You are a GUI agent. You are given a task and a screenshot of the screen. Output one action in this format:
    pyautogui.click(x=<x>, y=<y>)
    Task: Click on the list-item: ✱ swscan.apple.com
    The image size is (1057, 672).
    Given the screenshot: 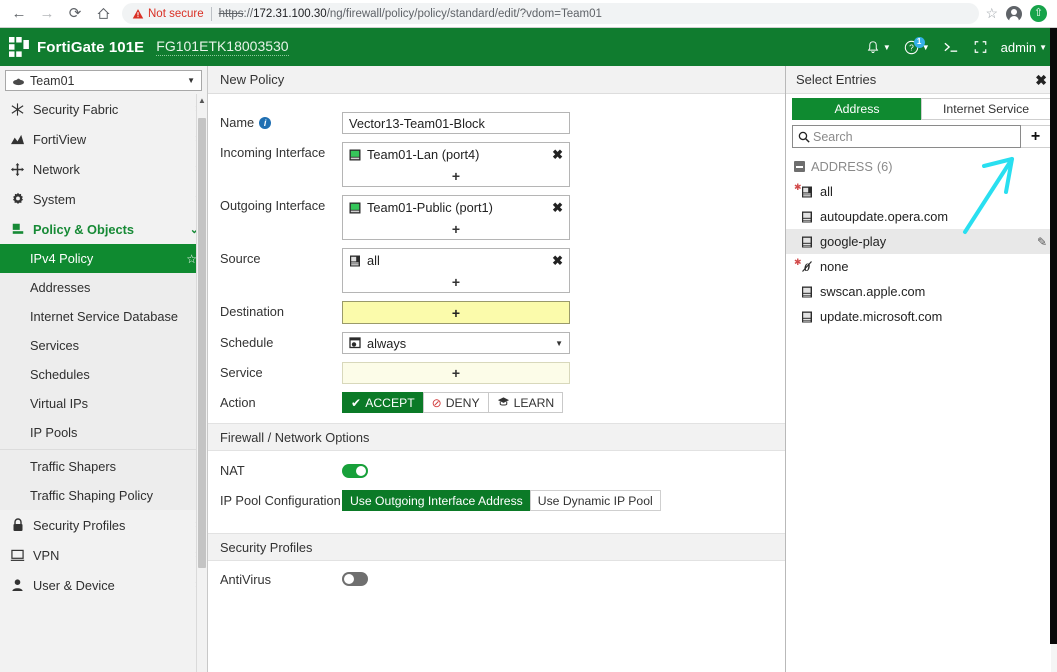 What is the action you would take?
    pyautogui.click(x=921, y=291)
    